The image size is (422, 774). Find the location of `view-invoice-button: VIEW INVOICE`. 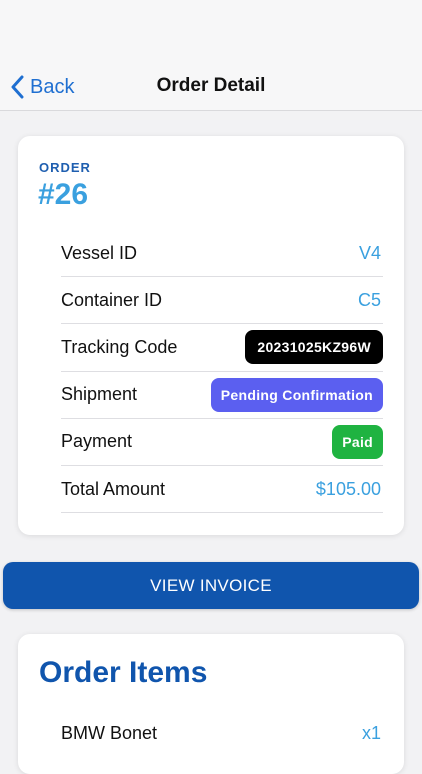

view-invoice-button: VIEW INVOICE is located at coordinates (211, 585).